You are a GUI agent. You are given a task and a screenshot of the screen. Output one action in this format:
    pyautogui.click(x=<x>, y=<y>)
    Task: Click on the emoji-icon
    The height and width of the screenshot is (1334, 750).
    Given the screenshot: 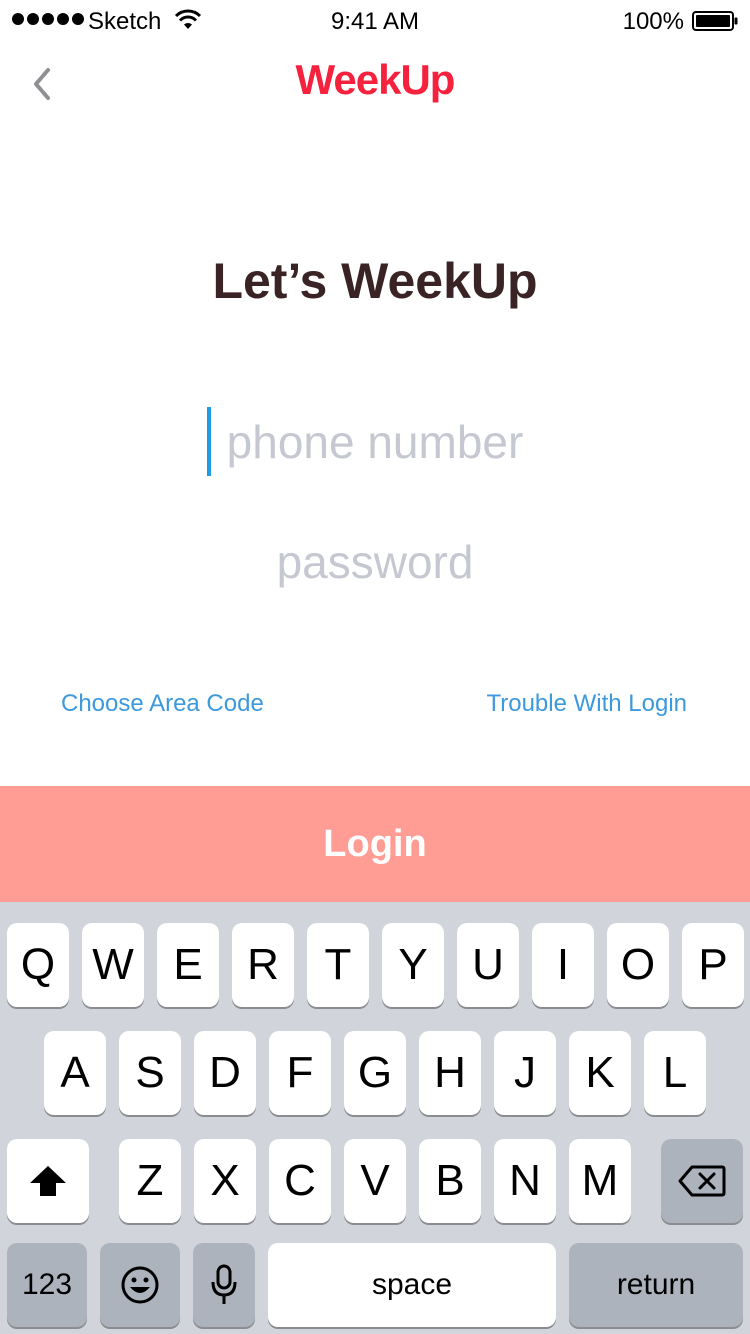 What is the action you would take?
    pyautogui.click(x=140, y=1285)
    